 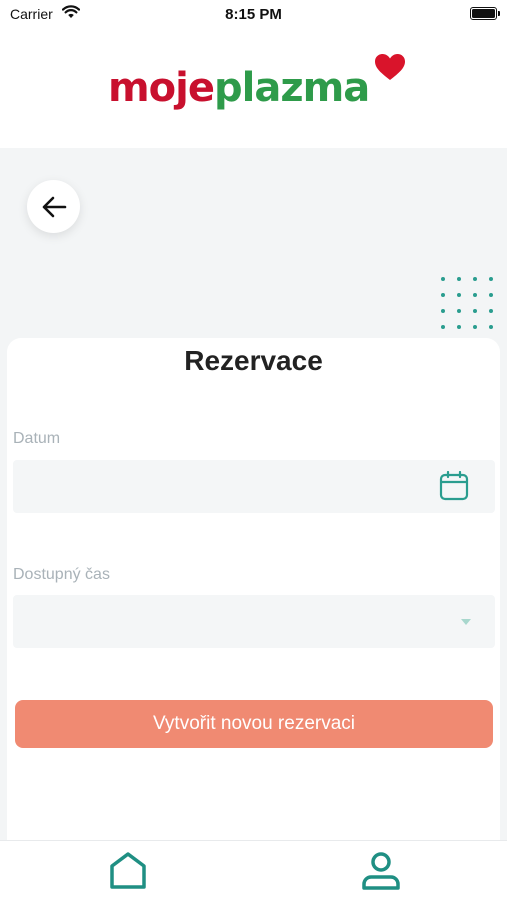 I want to click on status-bar: Carrier 8:15 PM, so click(x=253, y=15).